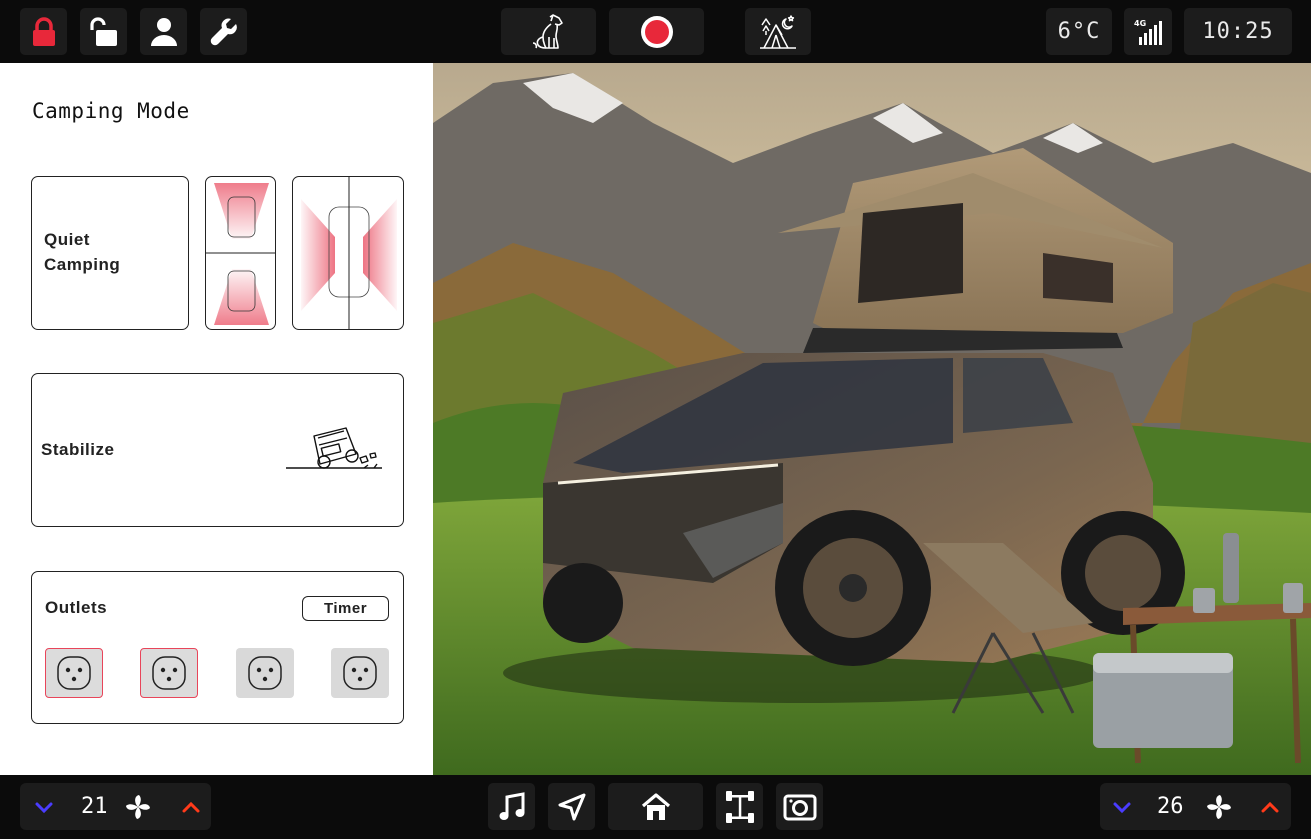  I want to click on unlock-icon, so click(103, 31).